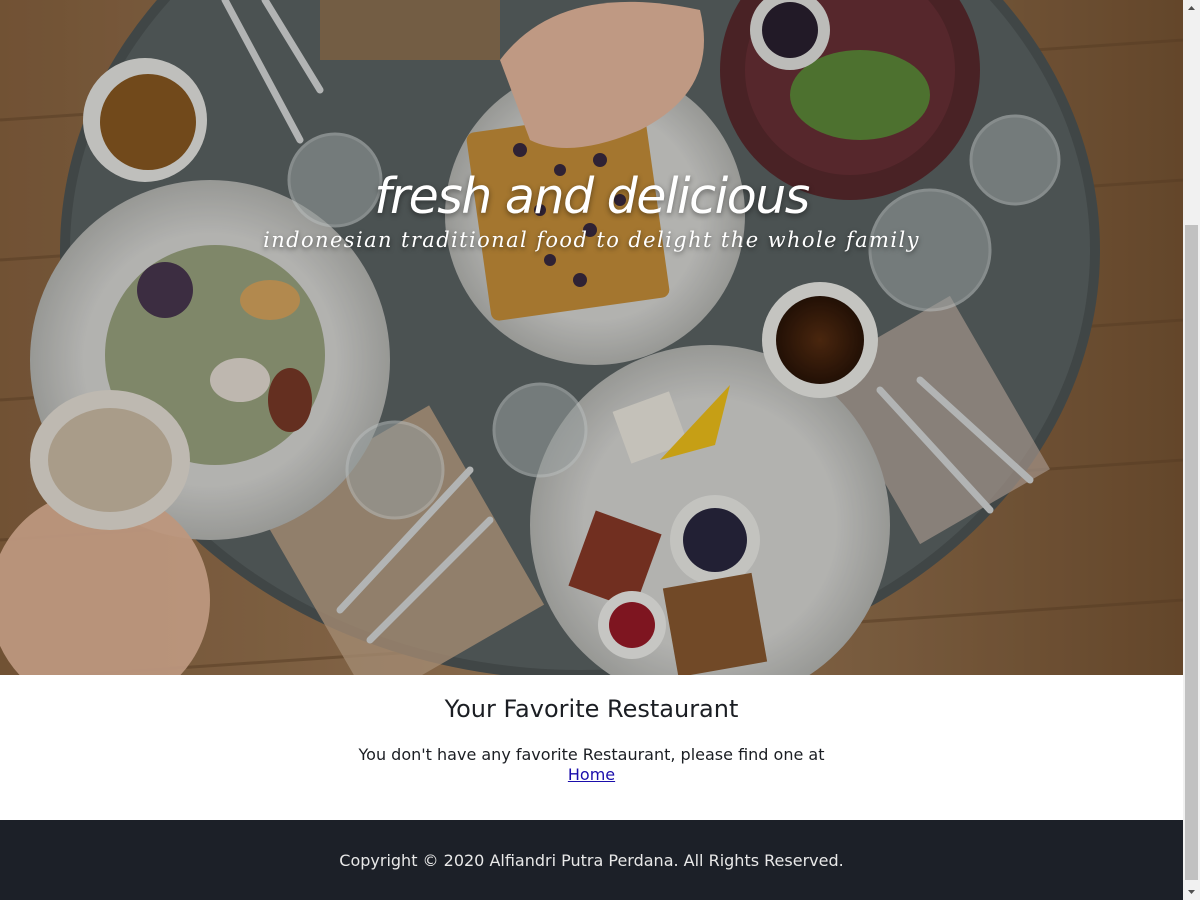 The width and height of the screenshot is (1200, 900). Describe the element at coordinates (1191, 8) in the screenshot. I see `scroll-up-arrow-icon` at that location.